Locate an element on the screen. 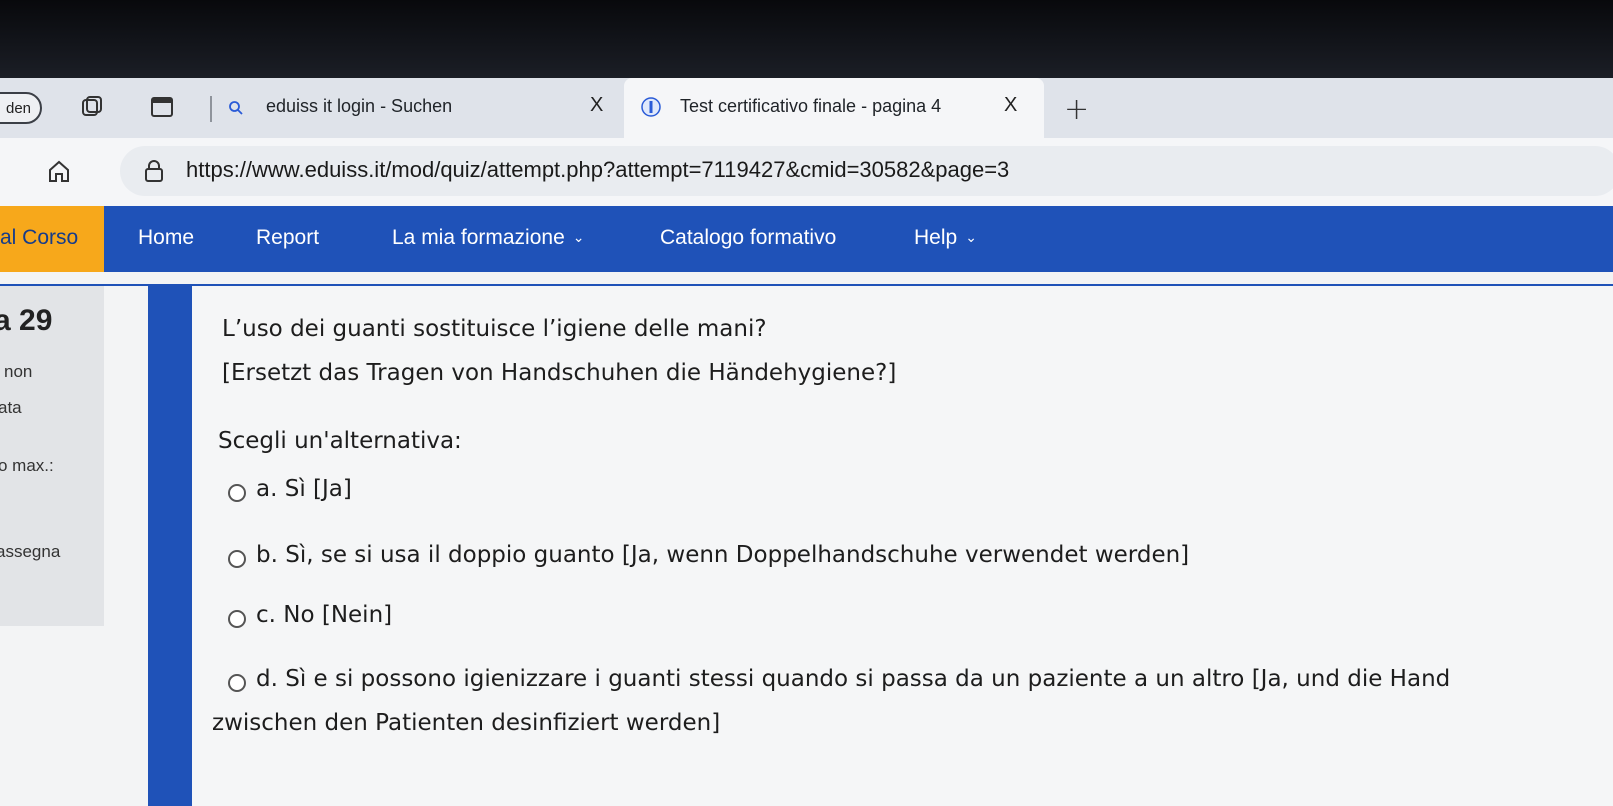 Image resolution: width=1613 pixels, height=806 pixels. tab-separator is located at coordinates (211, 109).